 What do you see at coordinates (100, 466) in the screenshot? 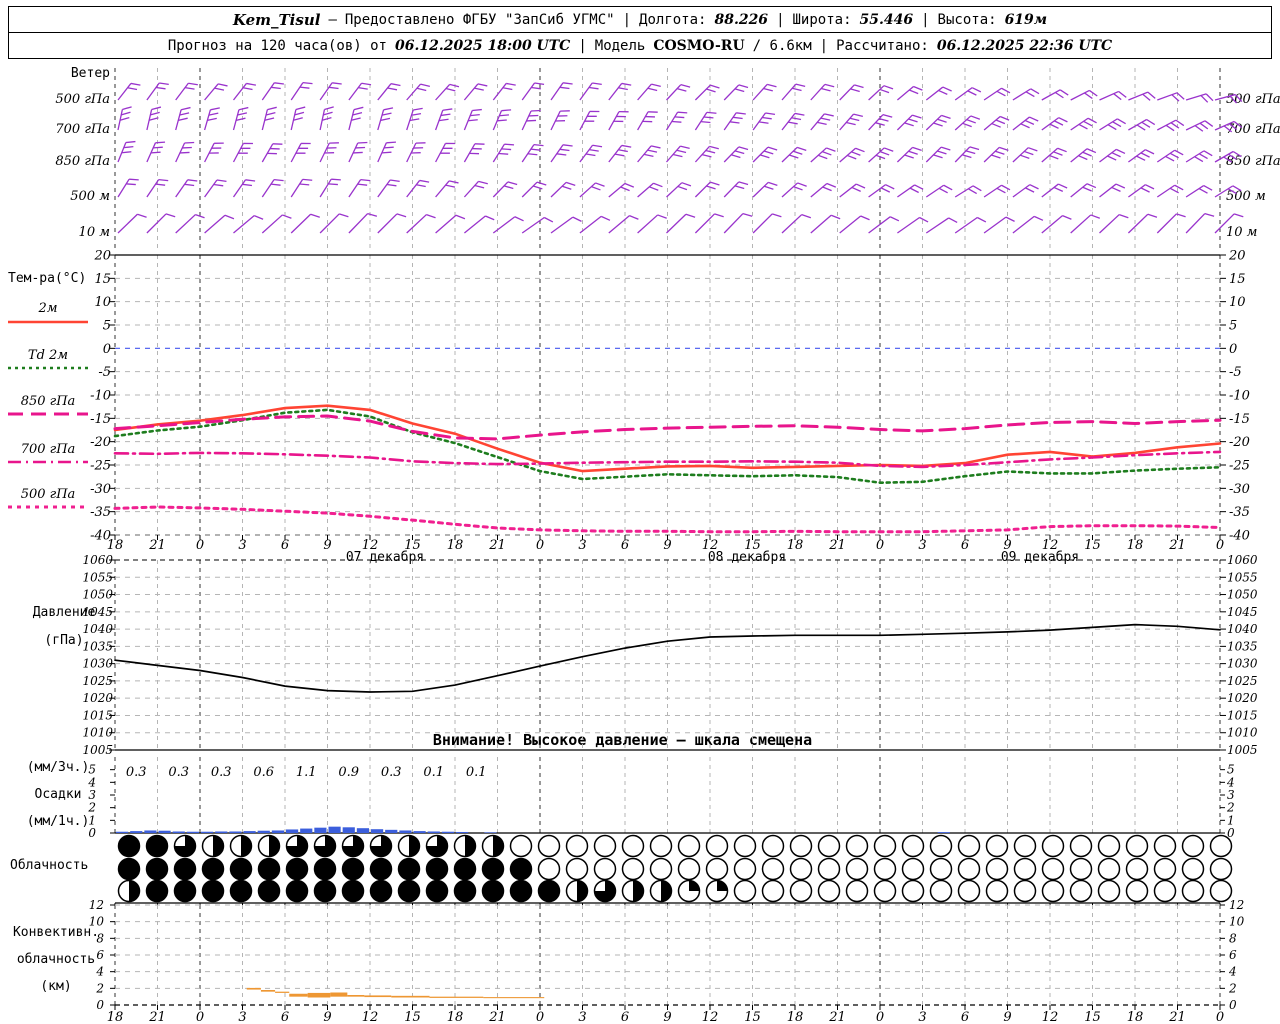
I see `temp-ytick-left: -25` at bounding box center [100, 466].